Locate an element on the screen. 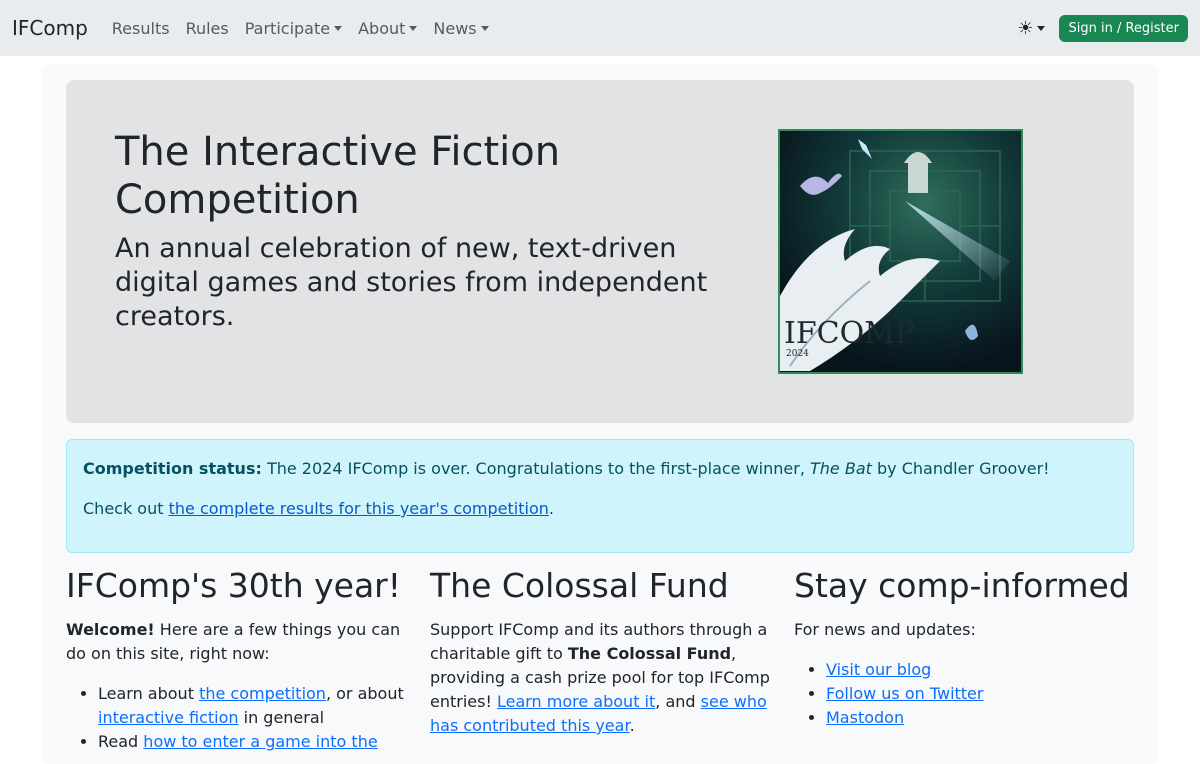  twitter-link: Follow us on Twitter is located at coordinates (904, 693).